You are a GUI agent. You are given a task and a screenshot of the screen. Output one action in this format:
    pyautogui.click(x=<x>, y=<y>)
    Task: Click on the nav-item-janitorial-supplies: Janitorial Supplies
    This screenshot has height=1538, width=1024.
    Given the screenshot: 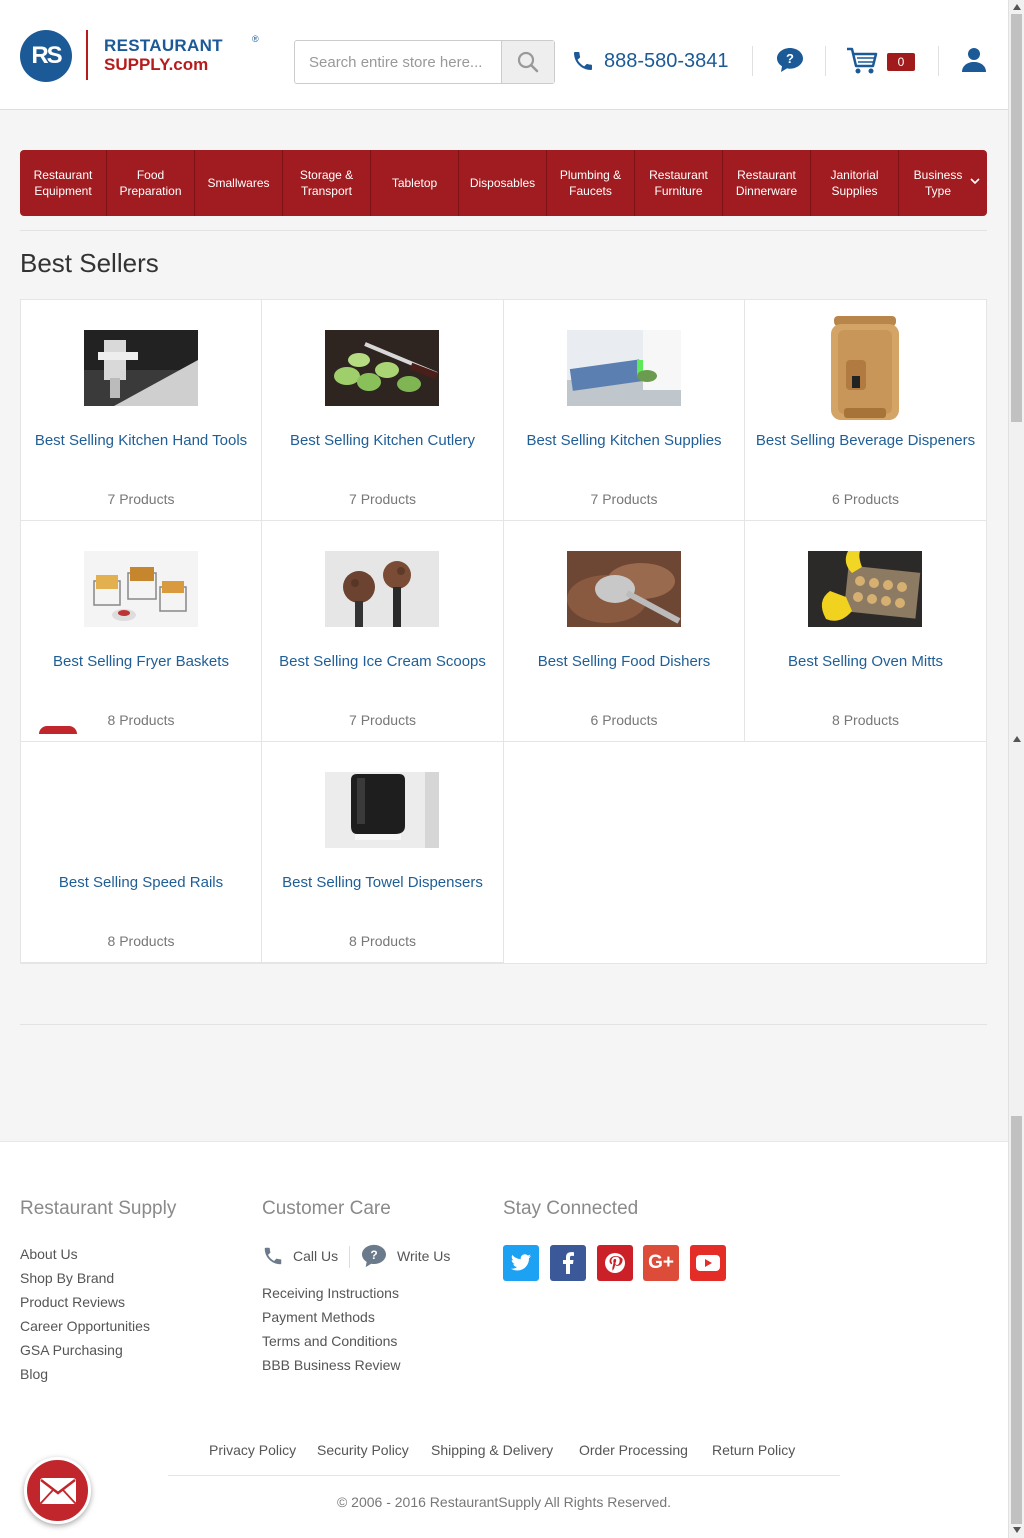 What is the action you would take?
    pyautogui.click(x=855, y=183)
    